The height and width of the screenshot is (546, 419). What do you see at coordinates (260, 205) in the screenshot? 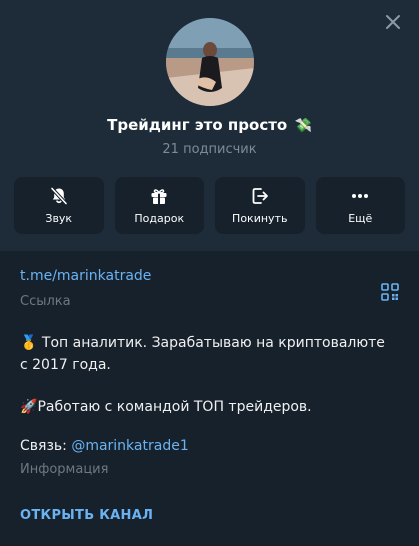
I see `leave-button: Покинуть` at bounding box center [260, 205].